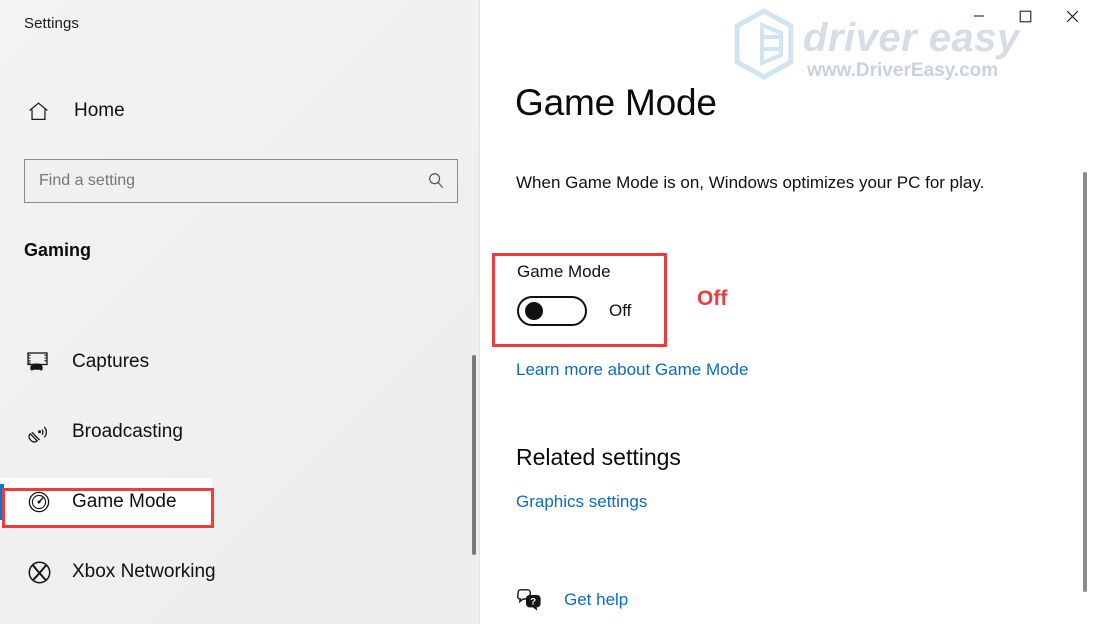  I want to click on content-scrollbar-thumb, so click(1085, 382).